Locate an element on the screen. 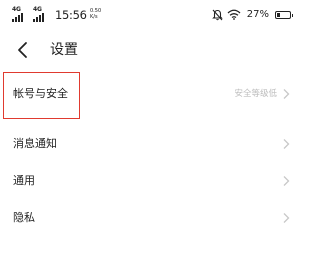 The image size is (320, 254). settings-item-notifications: 消息通知 is located at coordinates (149, 144).